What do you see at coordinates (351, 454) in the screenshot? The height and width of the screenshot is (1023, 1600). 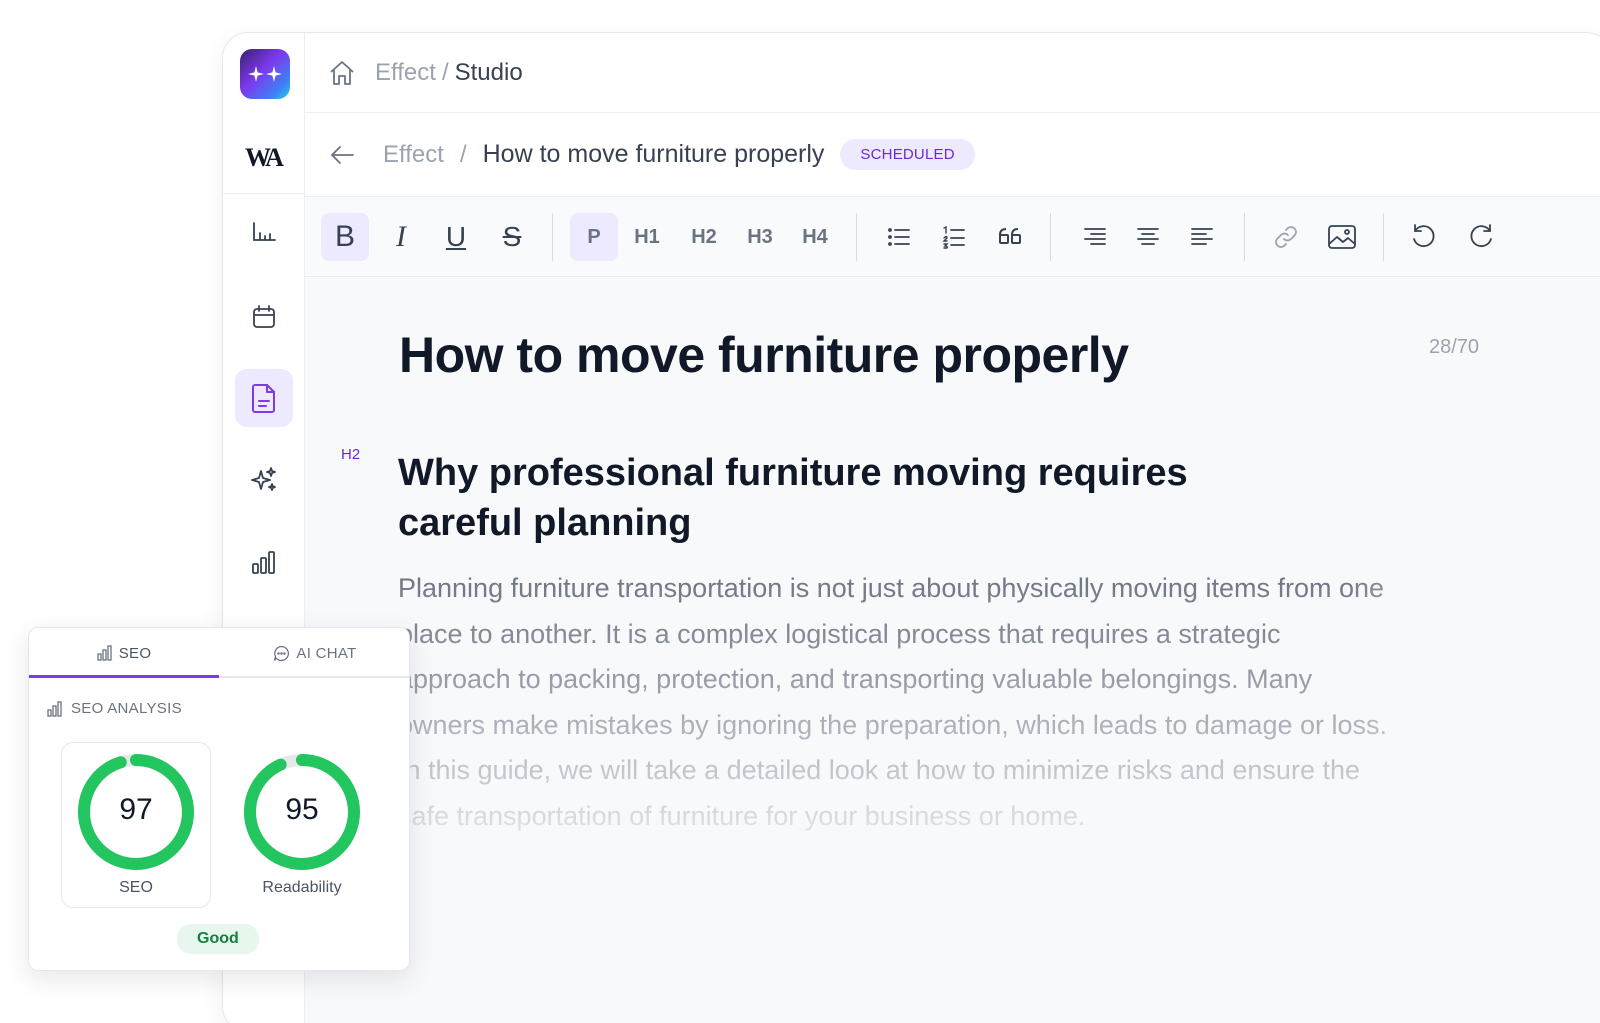 I see `heading-level-tag: H2` at bounding box center [351, 454].